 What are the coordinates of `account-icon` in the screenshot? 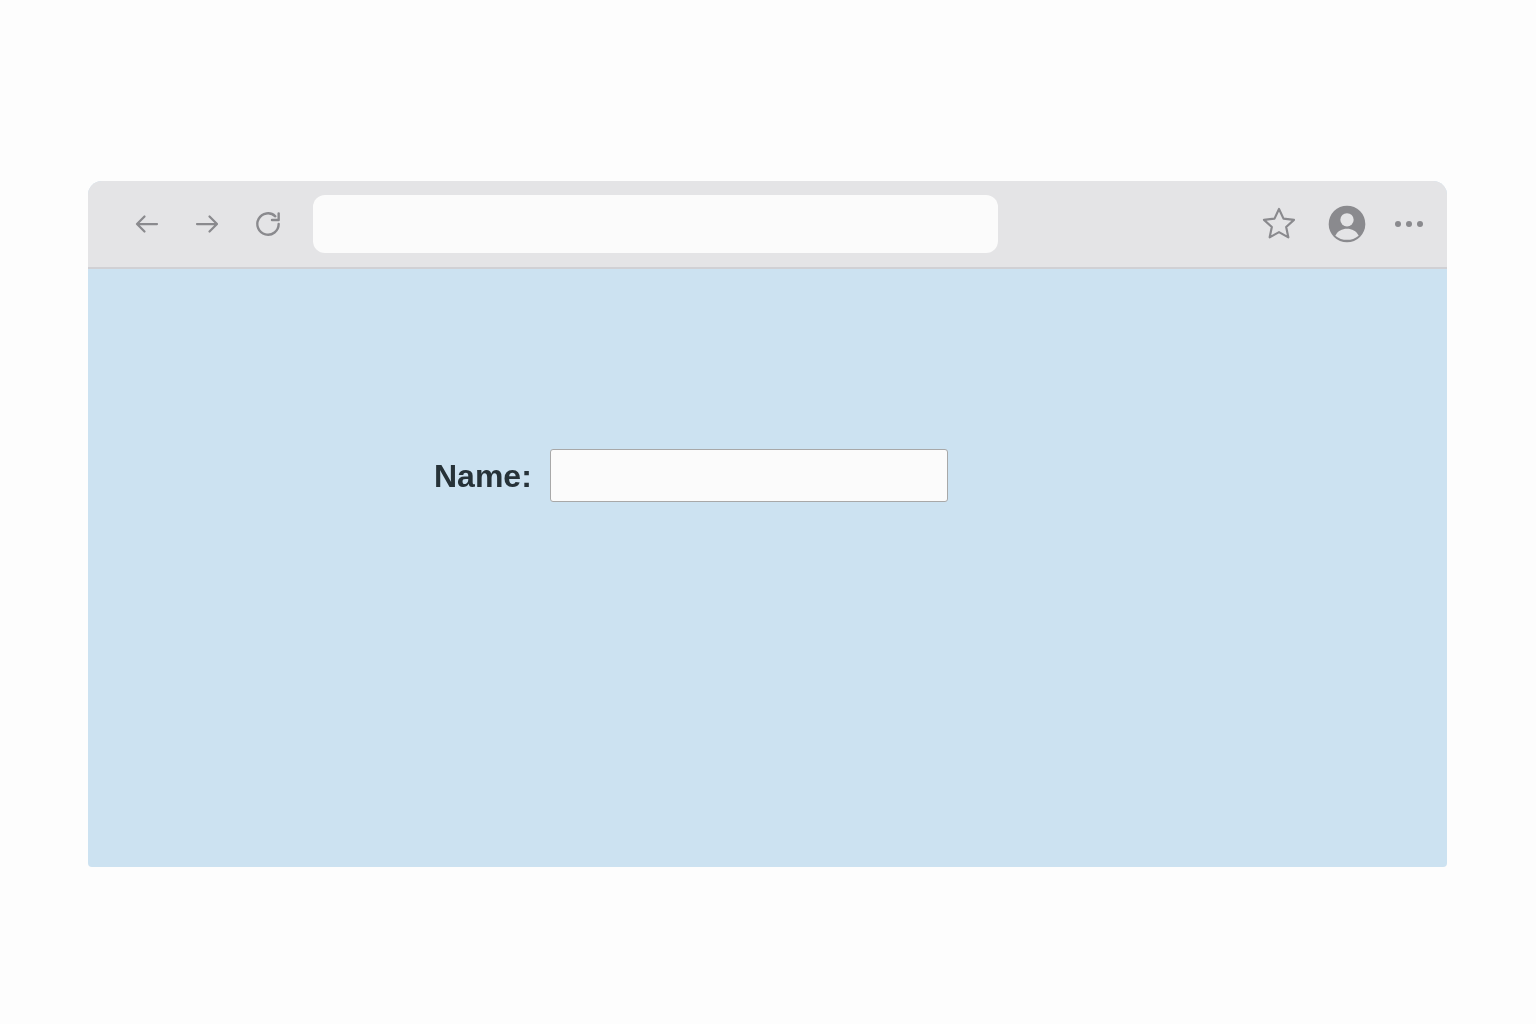 It's located at (1347, 224).